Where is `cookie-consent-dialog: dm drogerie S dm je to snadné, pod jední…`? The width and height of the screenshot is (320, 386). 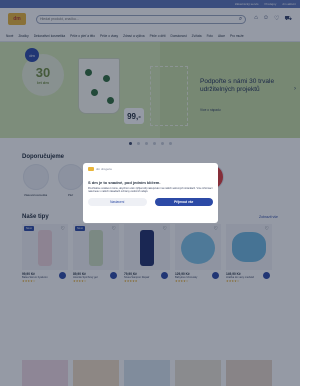 cookie-consent-dialog: dm drogerie S dm je to snadné, pod jední… is located at coordinates (150, 193).